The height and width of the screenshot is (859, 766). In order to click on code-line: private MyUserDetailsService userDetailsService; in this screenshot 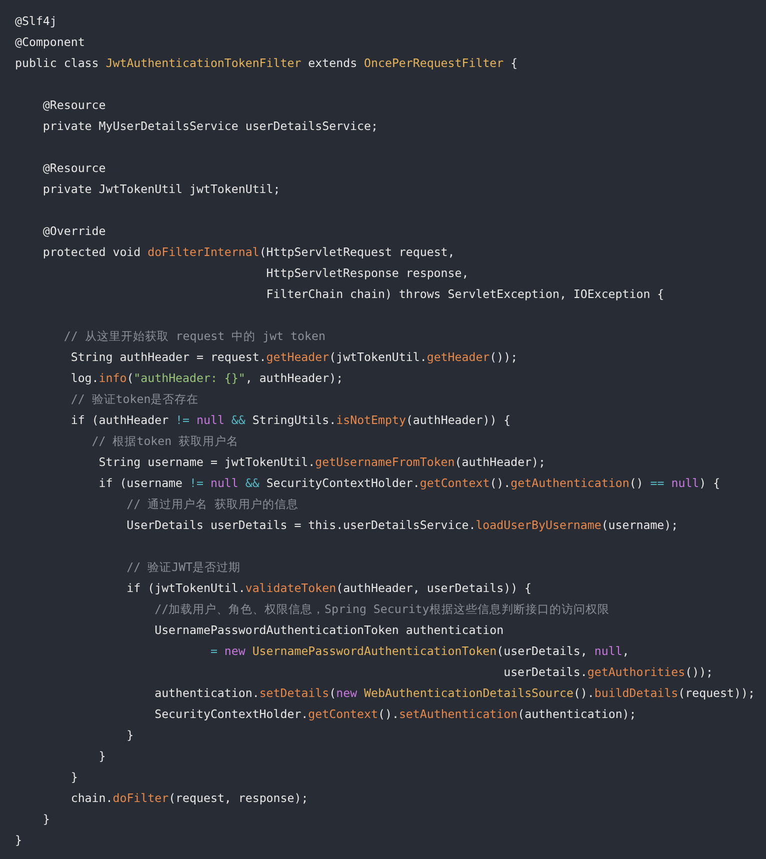, I will do `click(210, 126)`.